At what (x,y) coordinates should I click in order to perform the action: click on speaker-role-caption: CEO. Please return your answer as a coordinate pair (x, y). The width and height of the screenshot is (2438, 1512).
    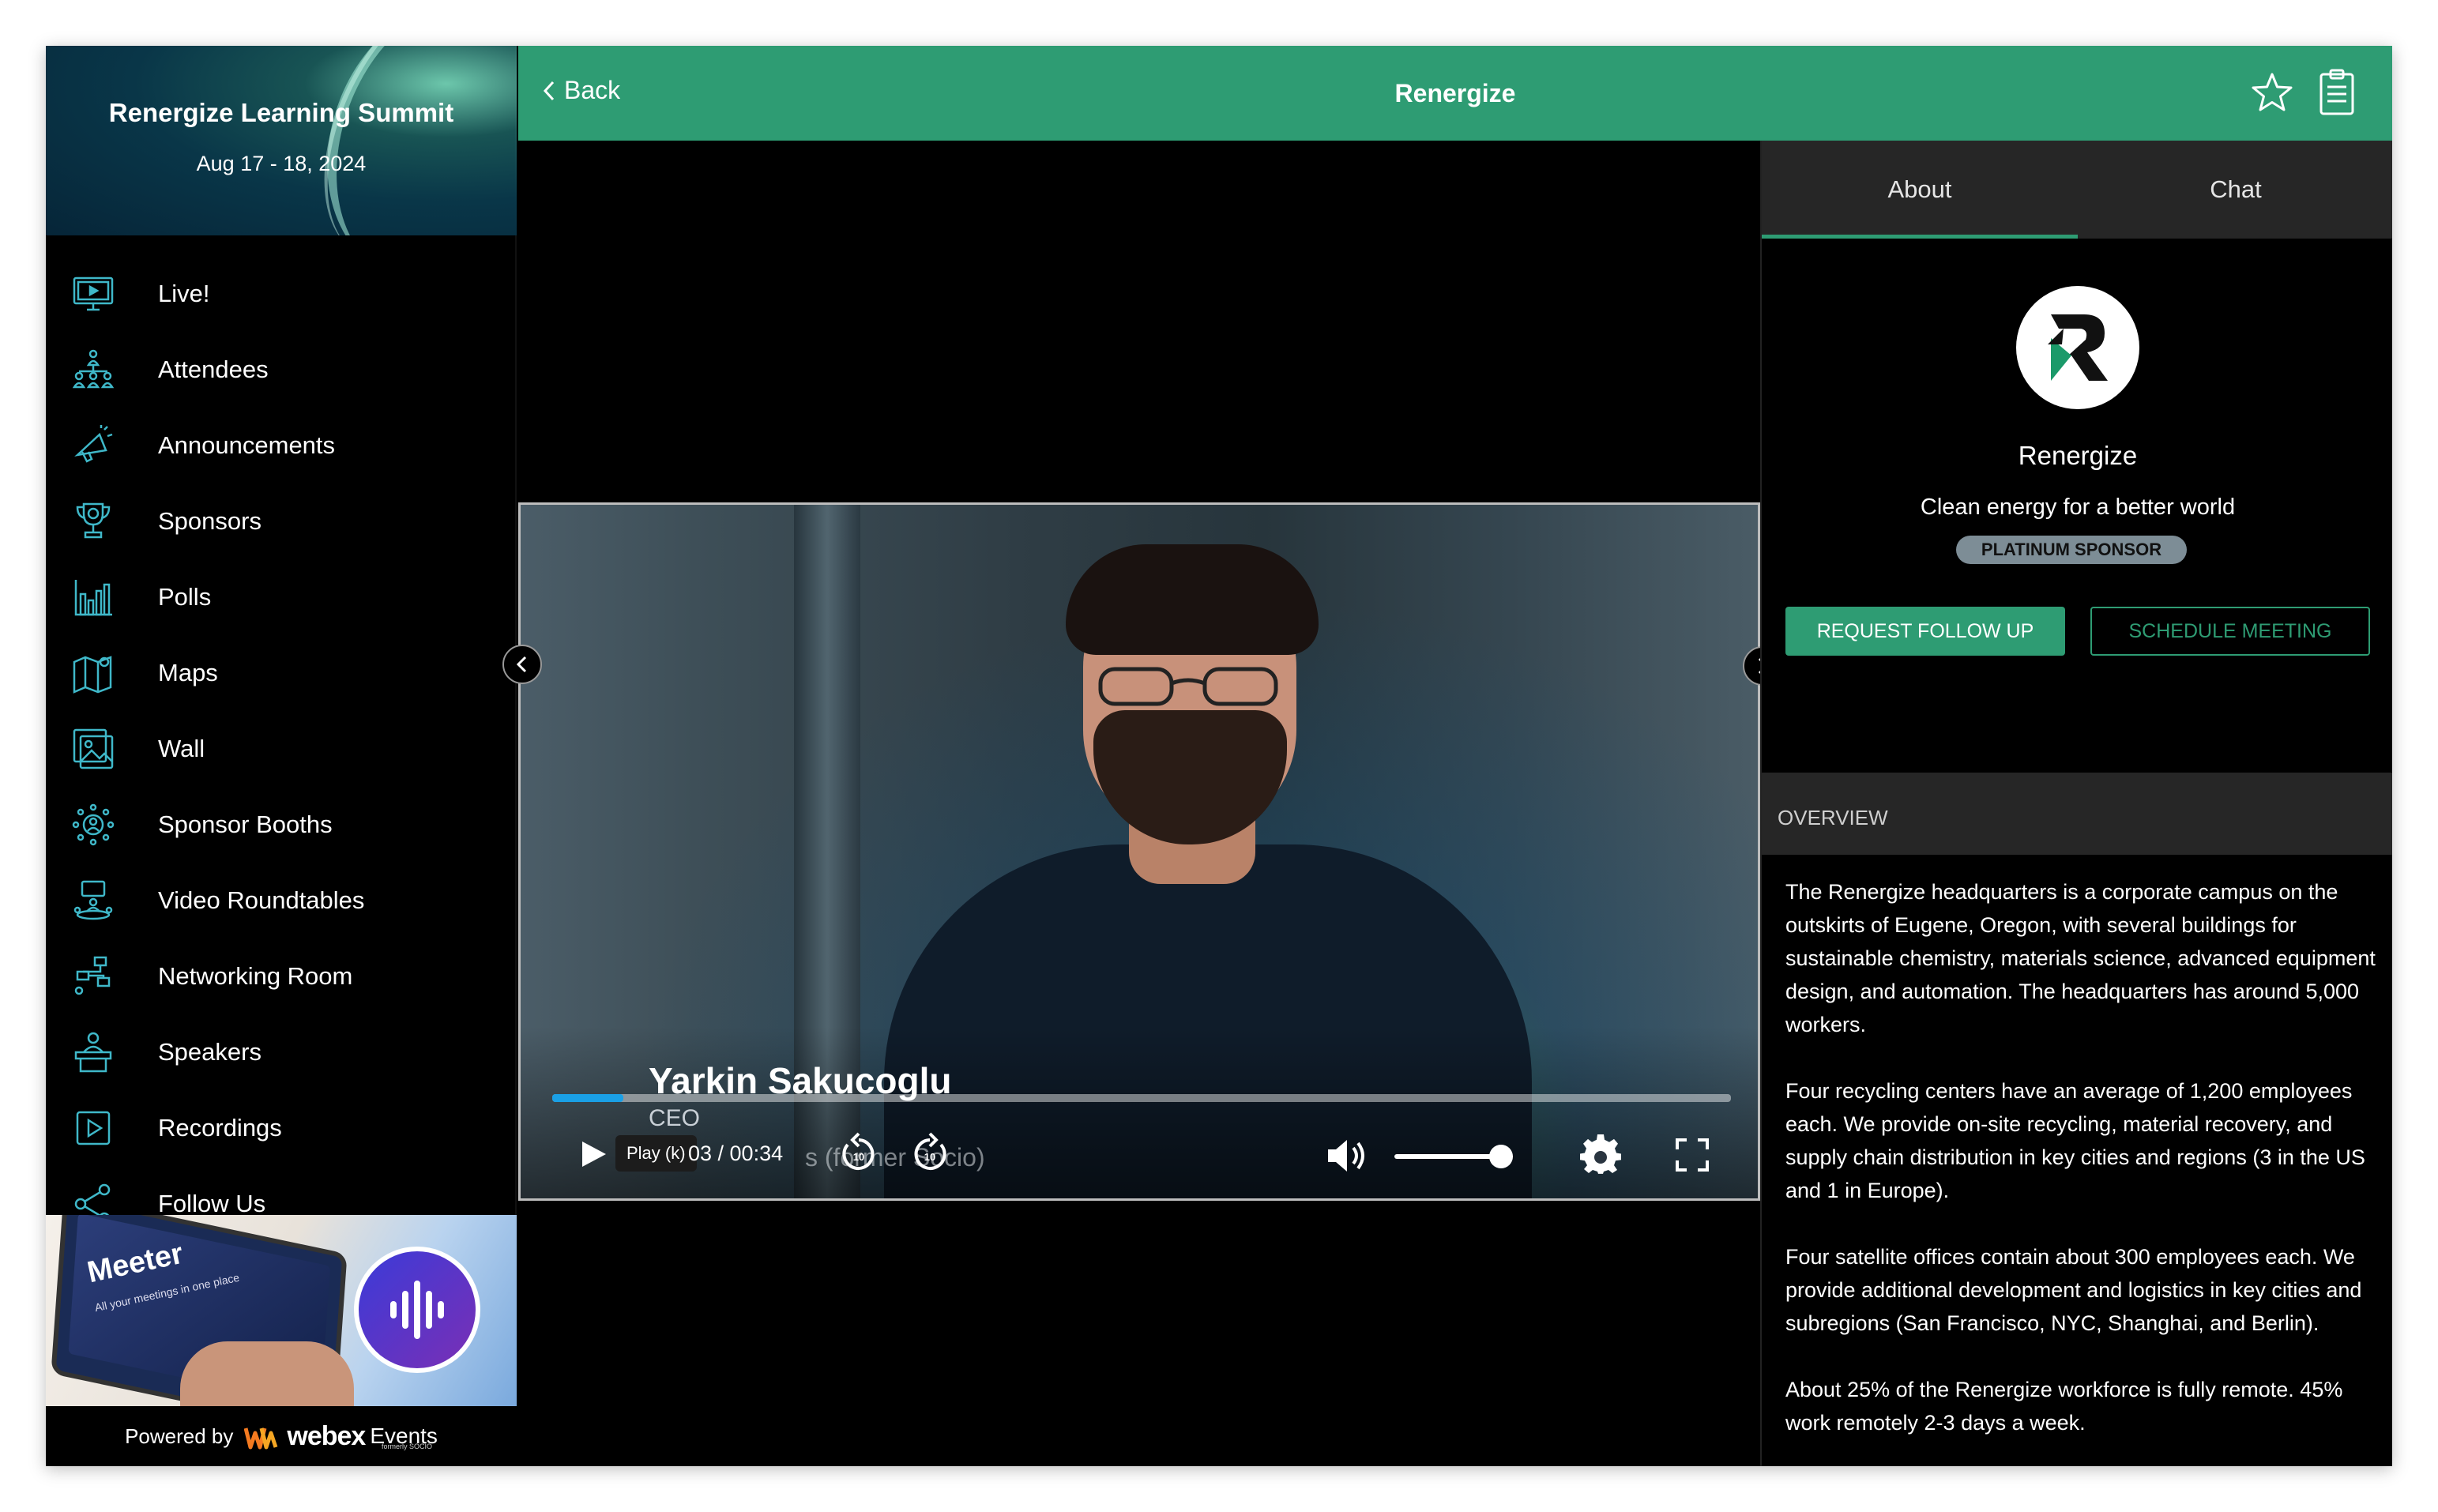
    Looking at the image, I should click on (675, 1118).